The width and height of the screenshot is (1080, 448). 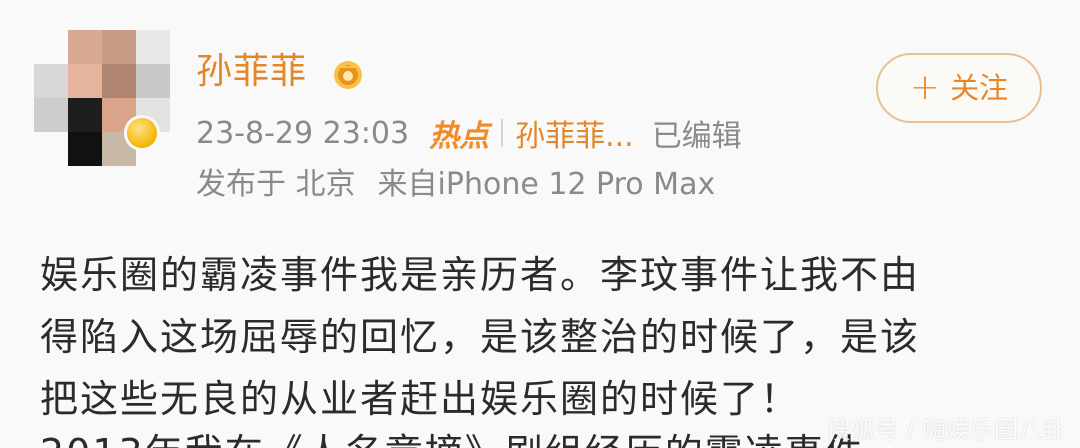 What do you see at coordinates (459, 133) in the screenshot?
I see `hot-tag: 热点` at bounding box center [459, 133].